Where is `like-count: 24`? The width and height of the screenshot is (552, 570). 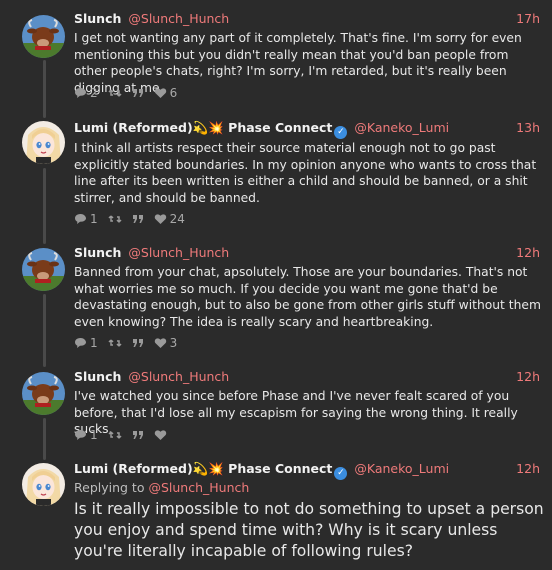
like-count: 24 is located at coordinates (177, 219).